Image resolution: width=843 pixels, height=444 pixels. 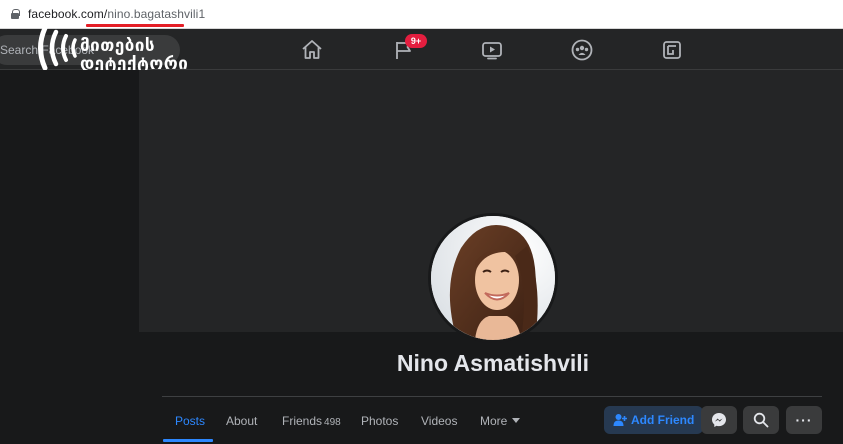 I want to click on profile-name: Nino Asmatishvili, so click(x=493, y=363).